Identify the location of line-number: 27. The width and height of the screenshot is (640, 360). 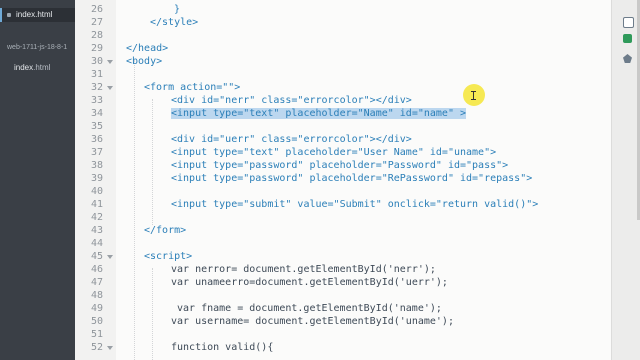
(96, 22).